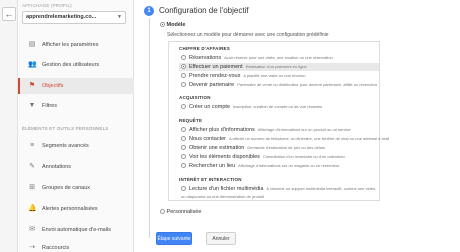  What do you see at coordinates (195, 97) in the screenshot?
I see `group-heading: ACQUISITION` at bounding box center [195, 97].